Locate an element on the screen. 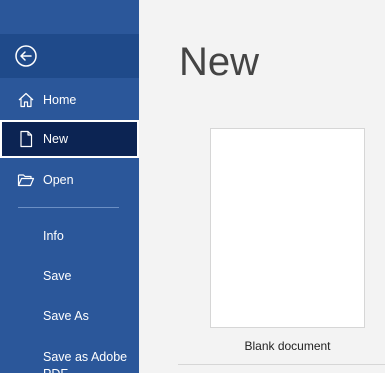 The image size is (385, 373). sidebar-item-home: Home is located at coordinates (69, 100).